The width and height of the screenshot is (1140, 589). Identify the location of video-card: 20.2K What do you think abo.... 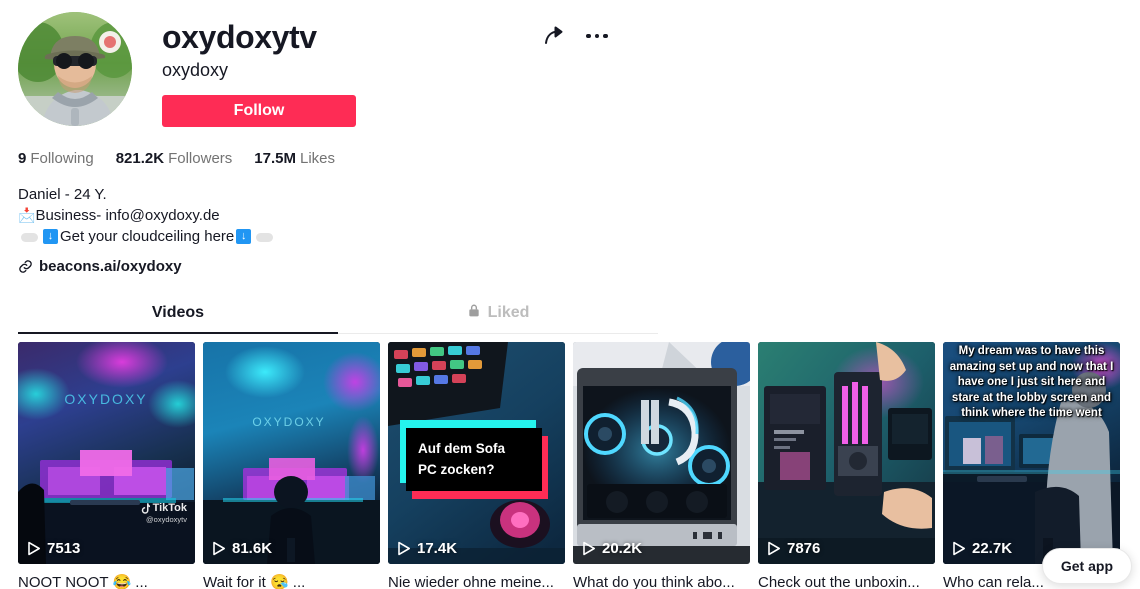
(661, 465).